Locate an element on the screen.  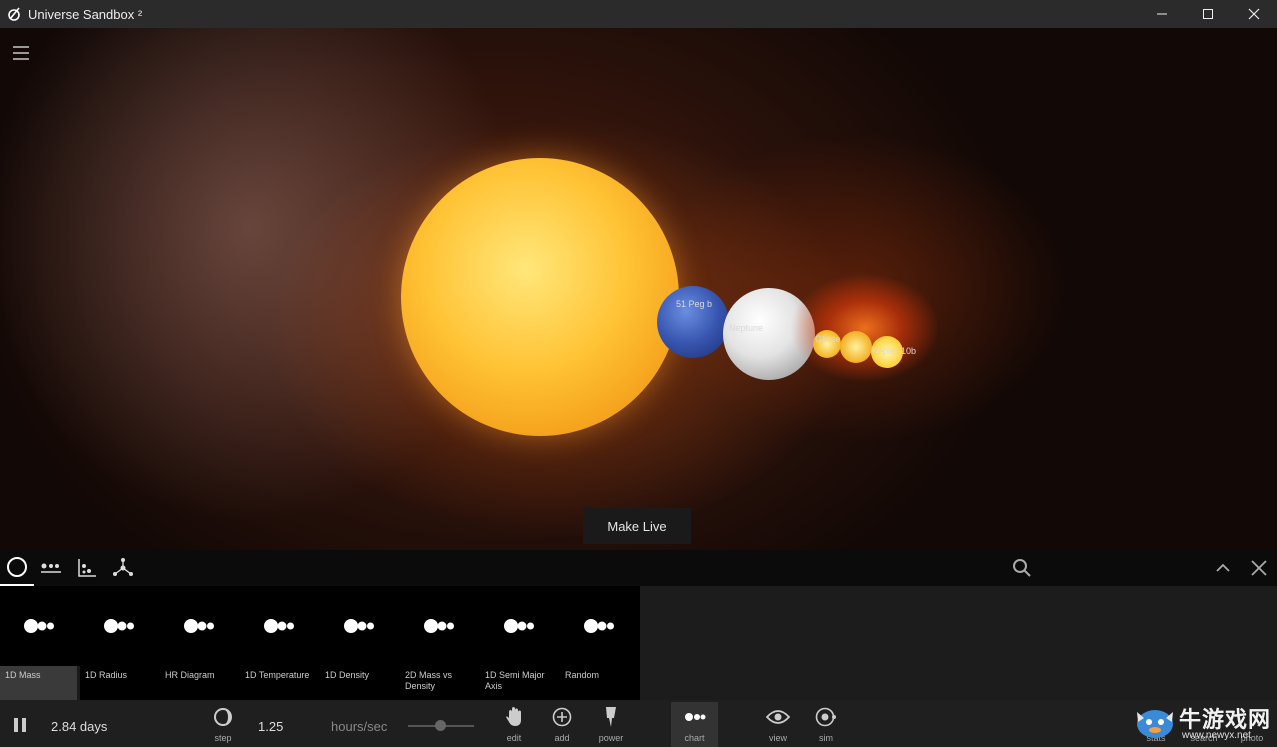
chart-preset-tile: HR Diagram is located at coordinates (200, 643).